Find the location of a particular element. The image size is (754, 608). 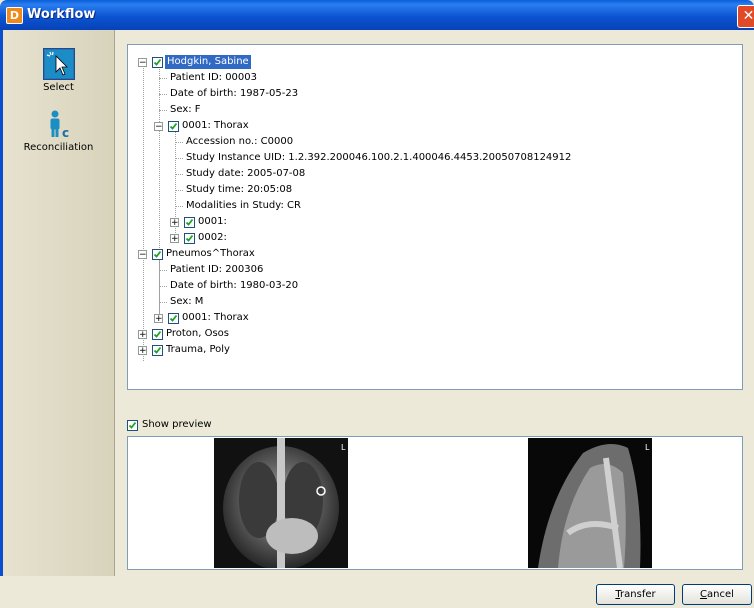

tree-label: Proton, Osos is located at coordinates (198, 333).